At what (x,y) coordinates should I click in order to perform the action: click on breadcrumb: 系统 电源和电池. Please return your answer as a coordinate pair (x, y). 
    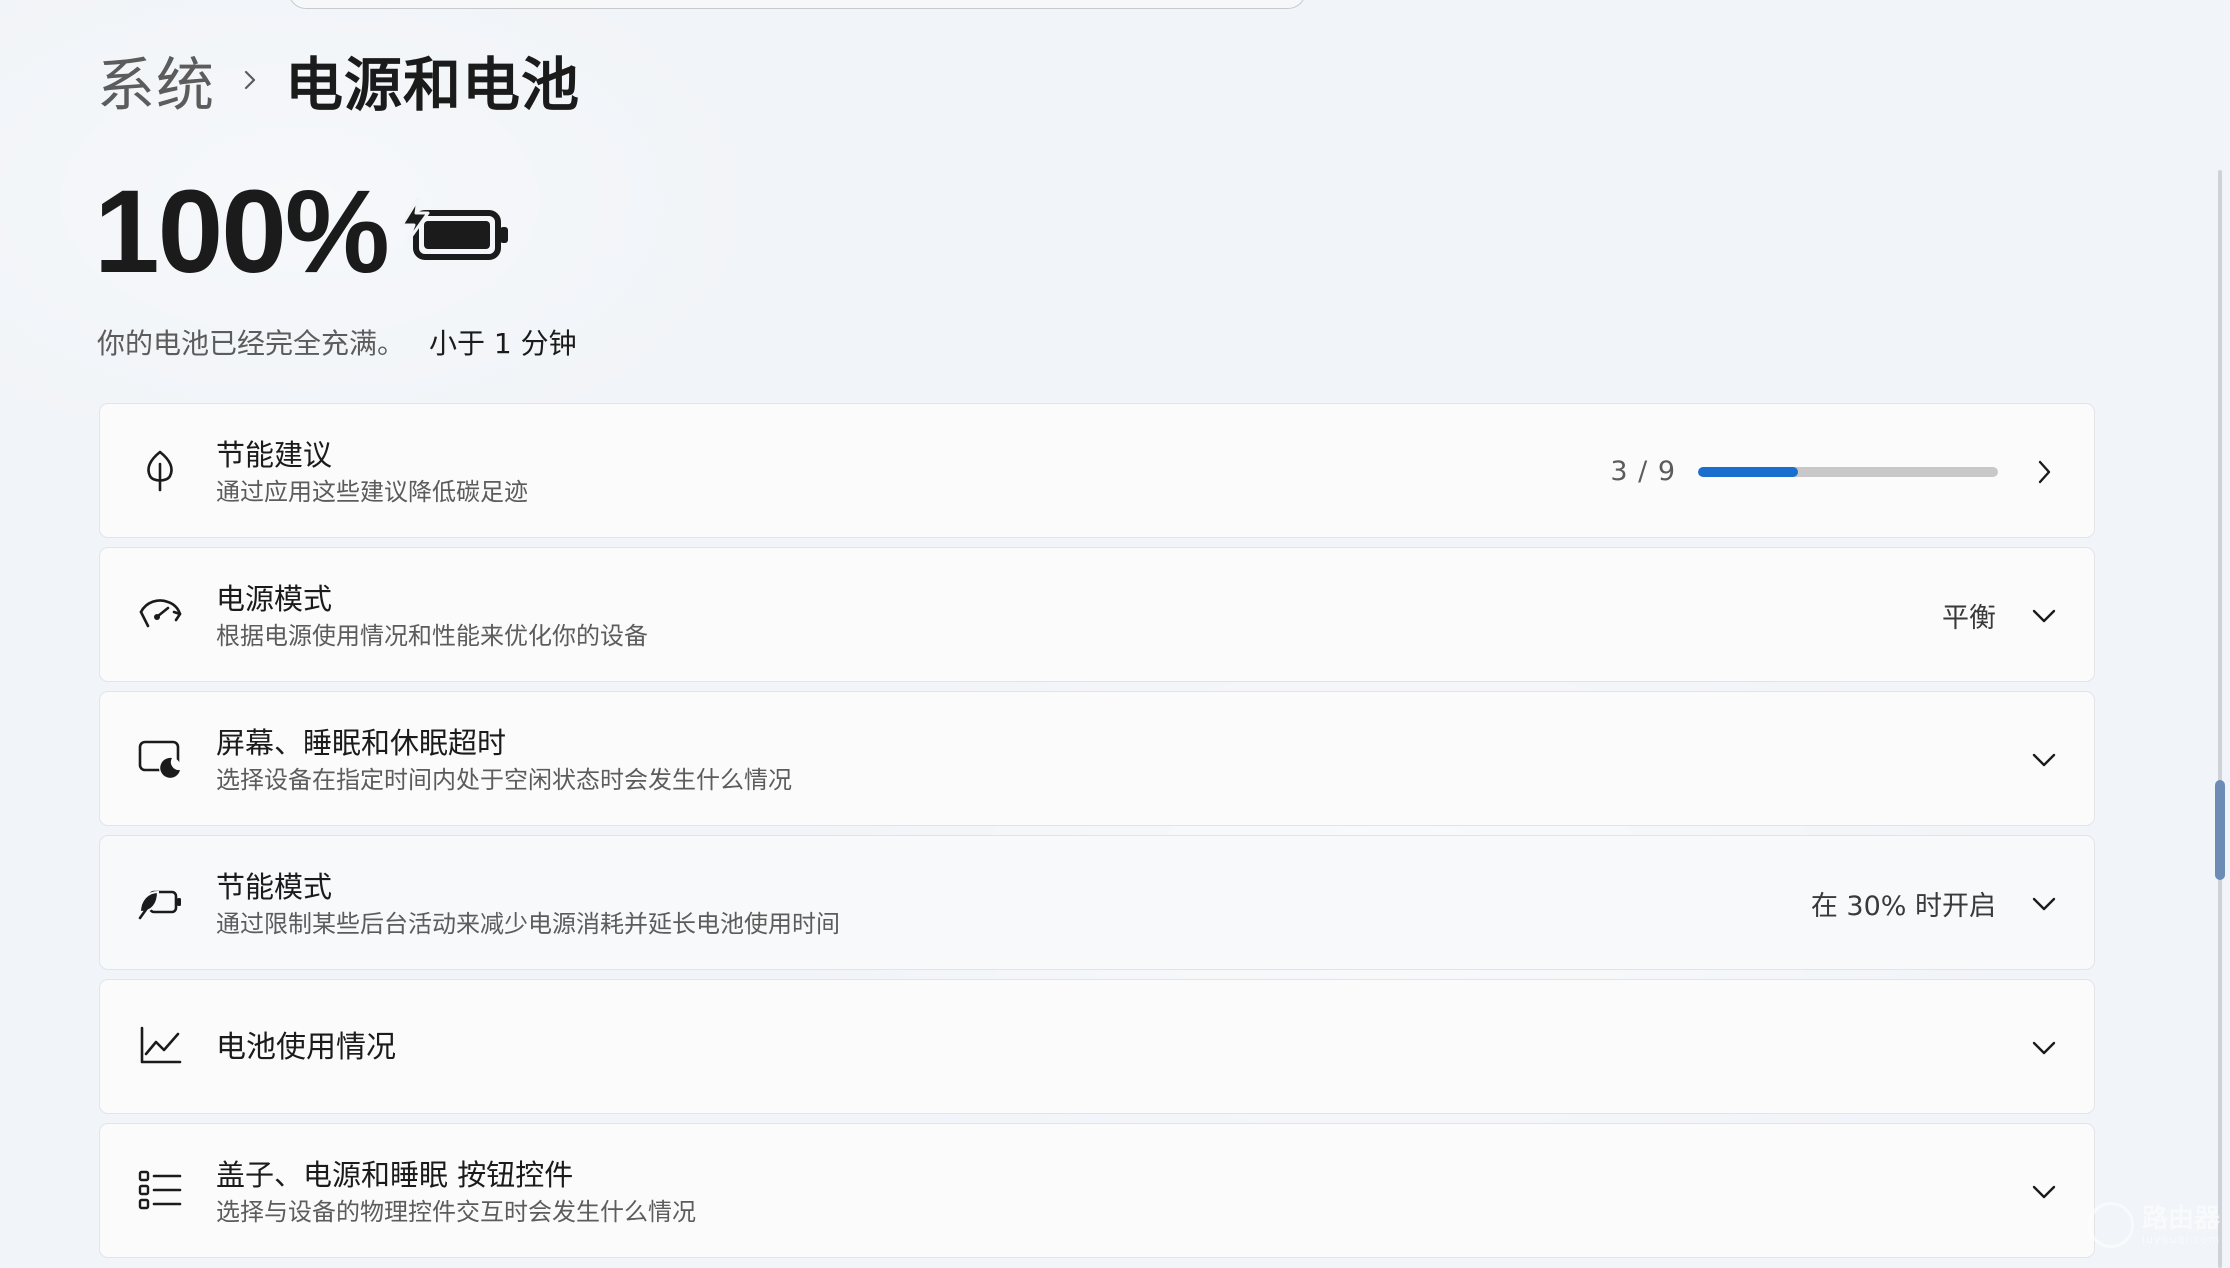
    Looking at the image, I should click on (338, 80).